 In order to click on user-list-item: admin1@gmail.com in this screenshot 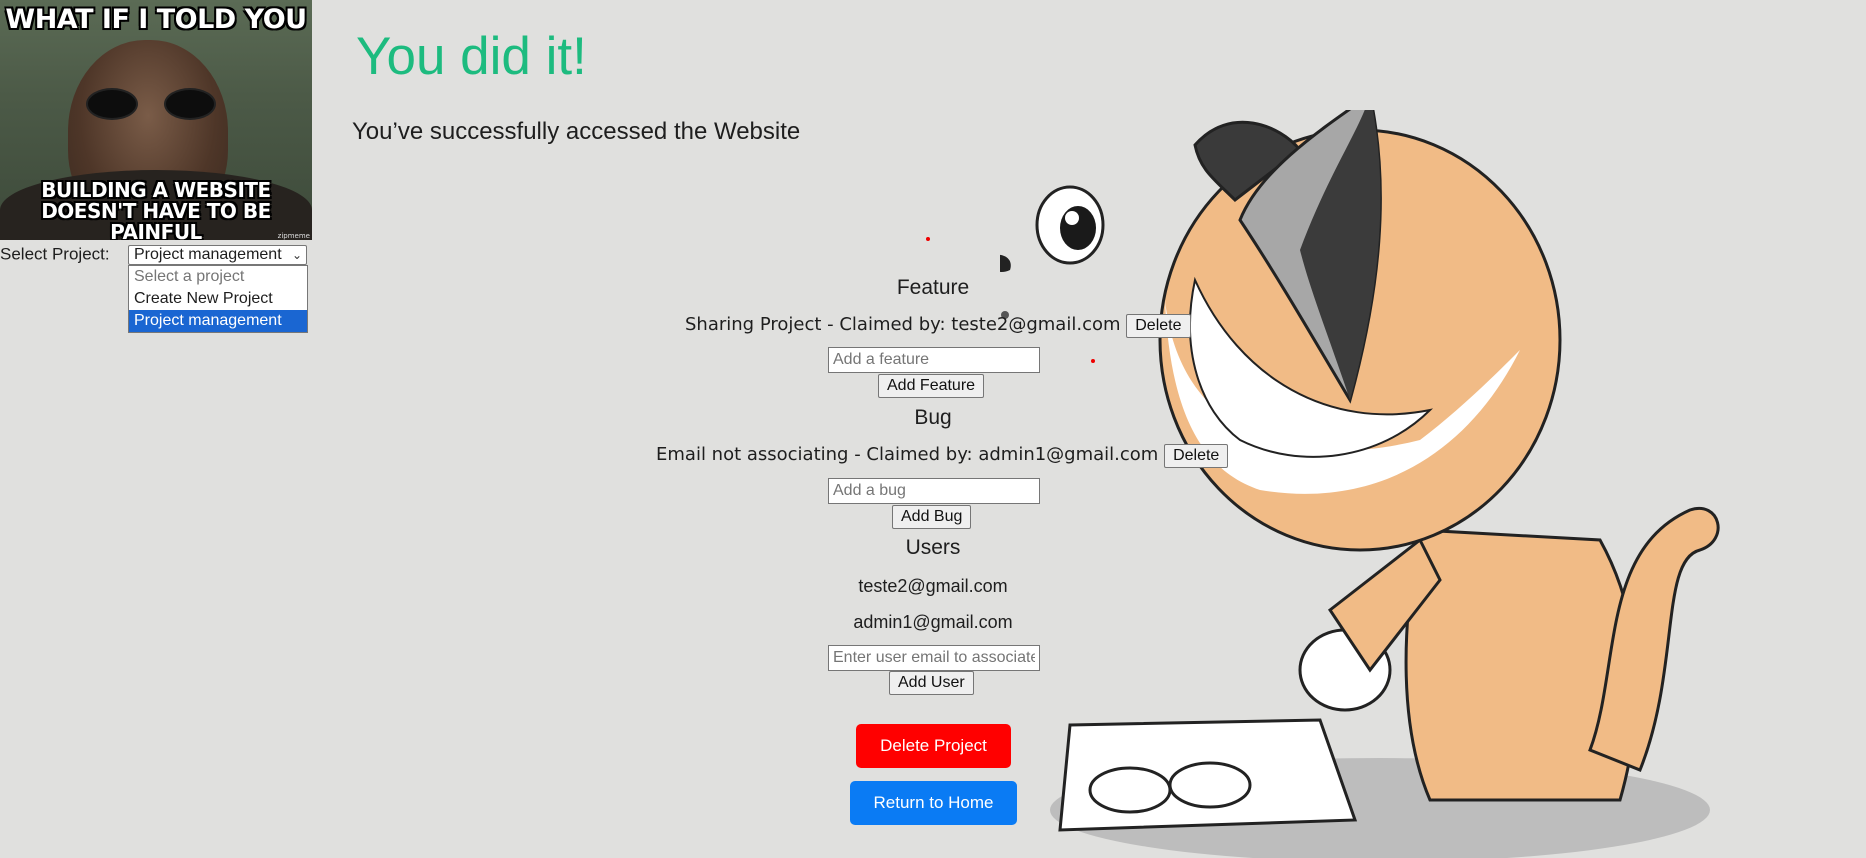, I will do `click(933, 622)`.